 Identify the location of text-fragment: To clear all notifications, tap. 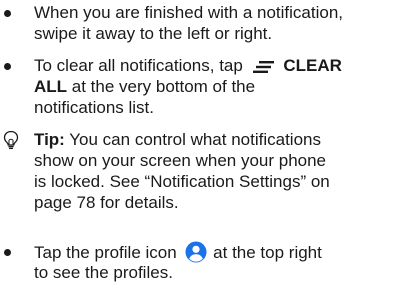
(138, 65).